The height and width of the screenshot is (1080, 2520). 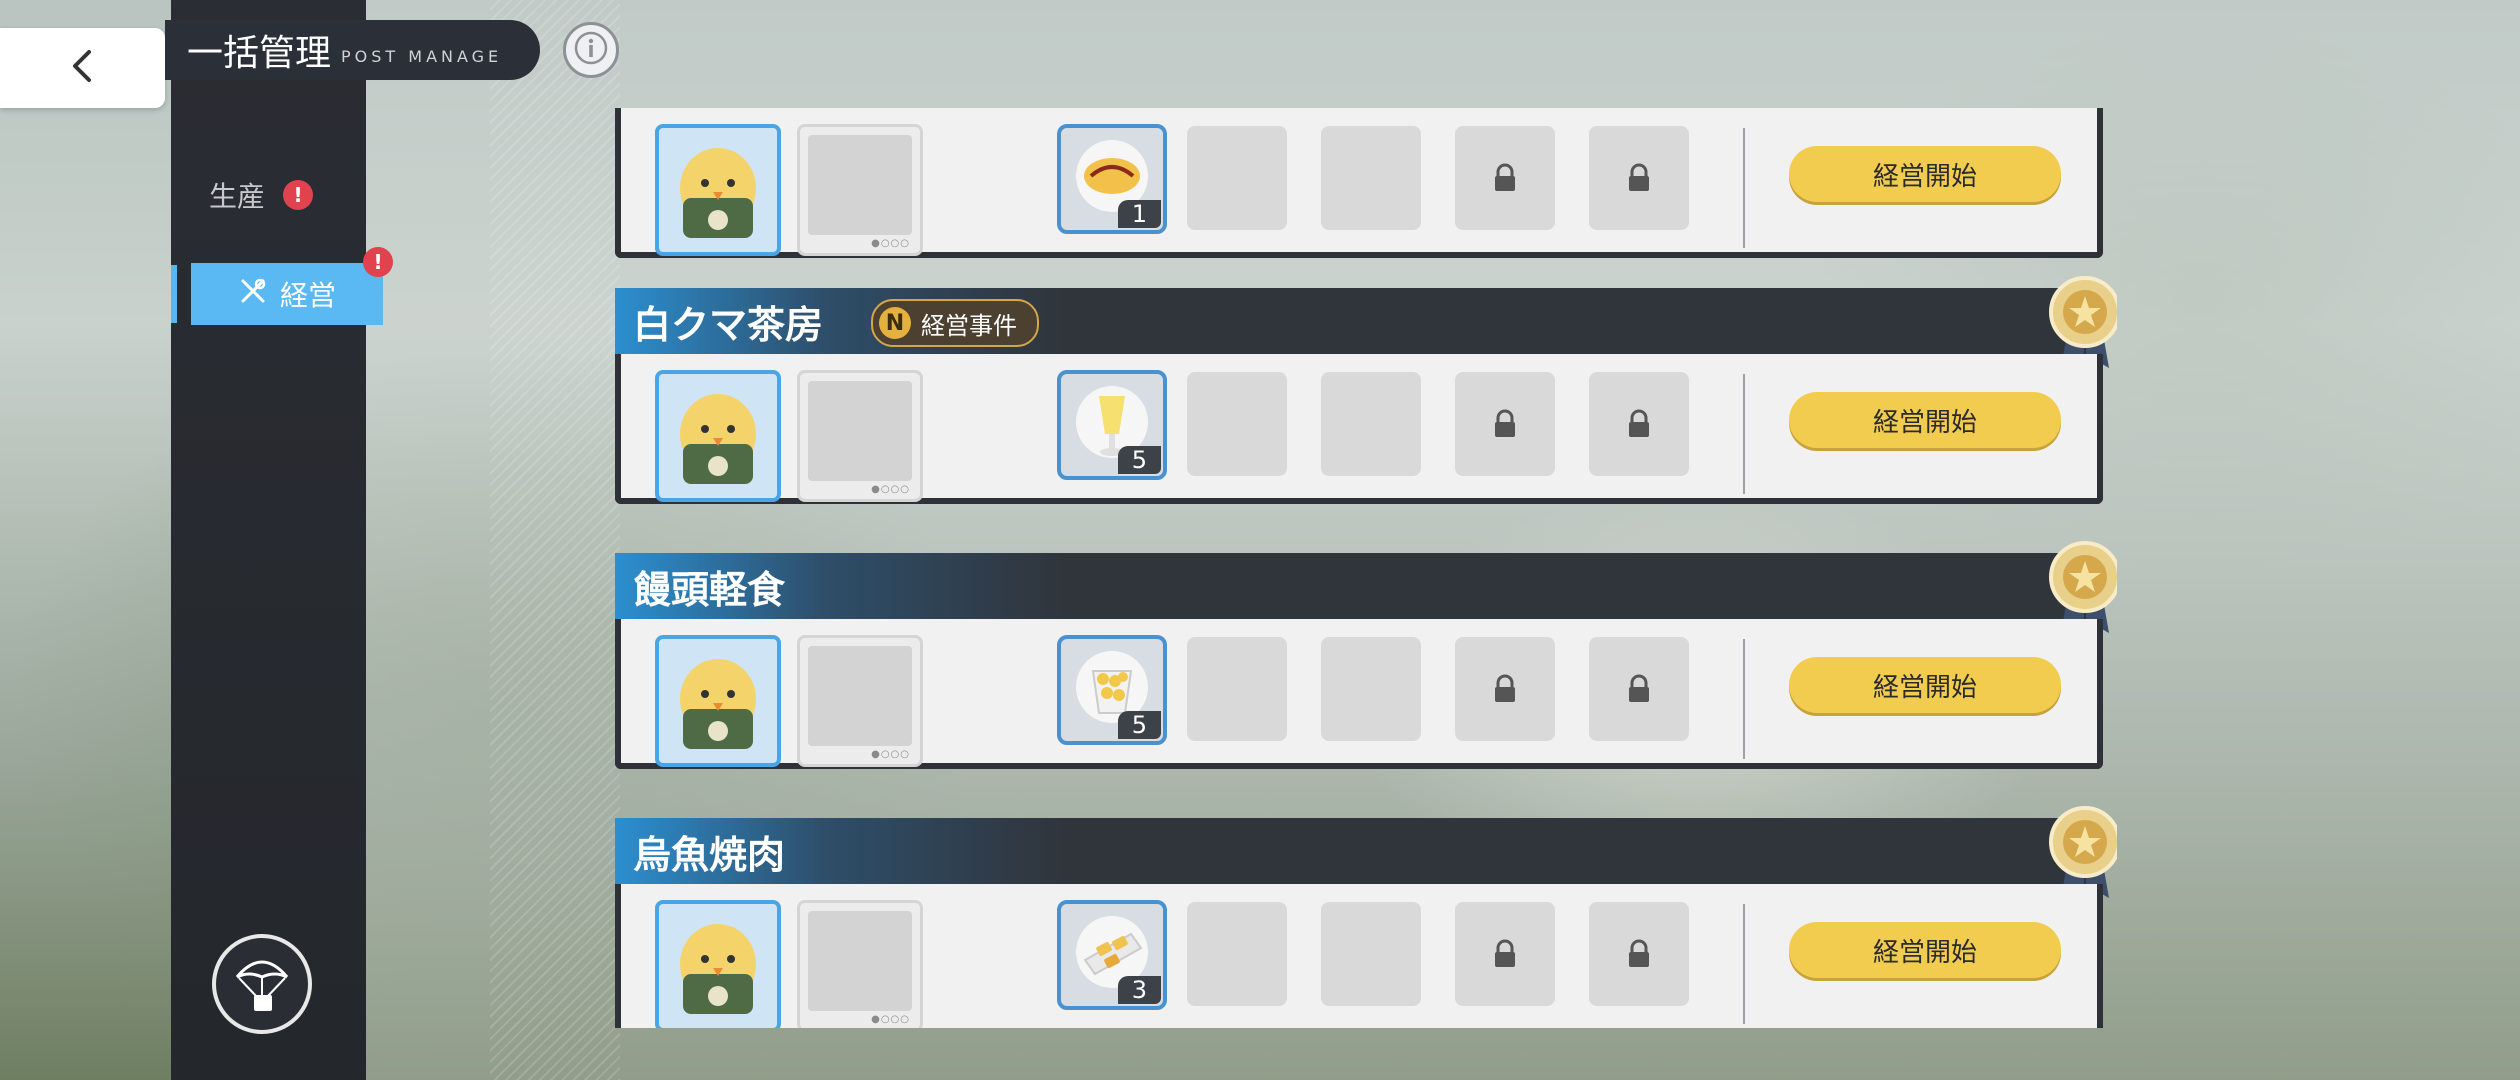 What do you see at coordinates (1139, 214) in the screenshot?
I see `item-count: 1` at bounding box center [1139, 214].